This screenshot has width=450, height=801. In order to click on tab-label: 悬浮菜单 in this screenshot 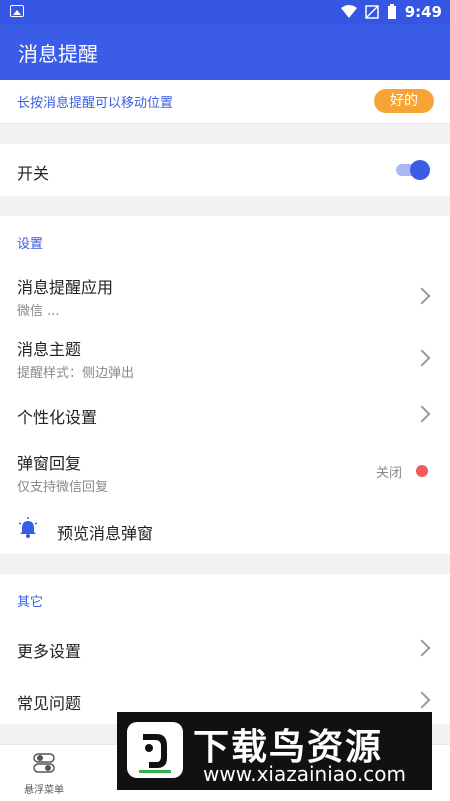, I will do `click(44, 790)`.